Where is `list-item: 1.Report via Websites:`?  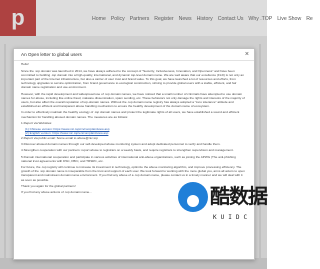
list-item: 1.Report via Websites: is located at coordinates (37, 122).